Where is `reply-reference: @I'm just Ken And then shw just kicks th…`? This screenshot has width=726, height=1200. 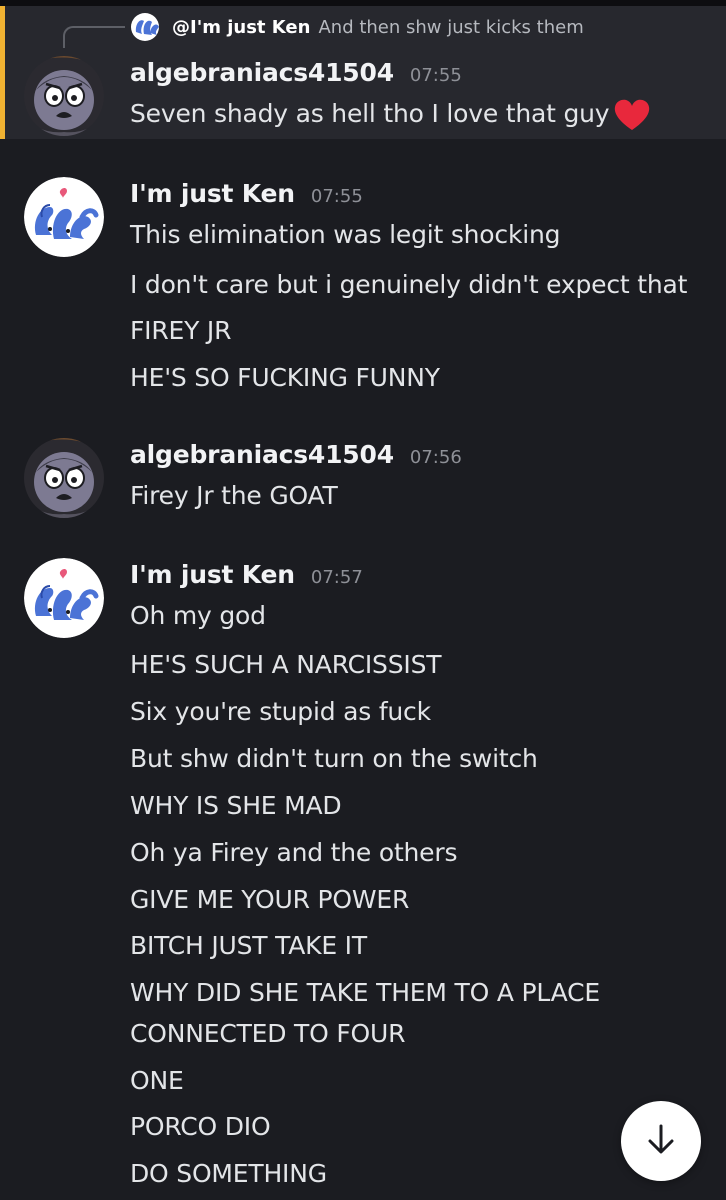
reply-reference: @I'm just Ken And then shw just kicks th… is located at coordinates (357, 27).